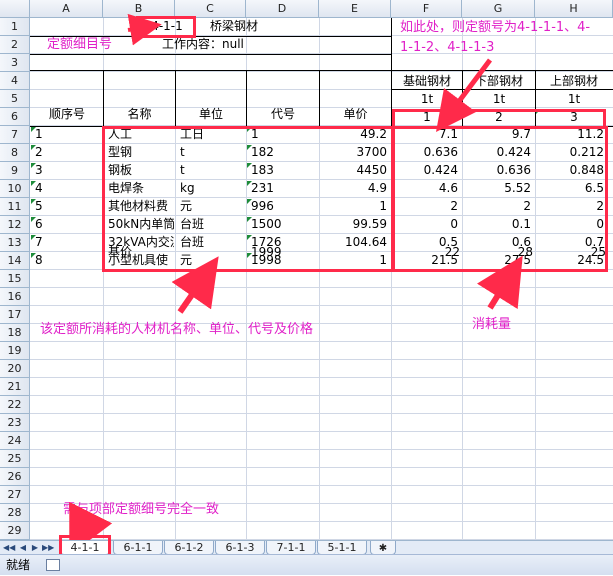 Image resolution: width=613 pixels, height=576 pixels. What do you see at coordinates (464, 95) in the screenshot?
I see `arrow-to-index-row` at bounding box center [464, 95].